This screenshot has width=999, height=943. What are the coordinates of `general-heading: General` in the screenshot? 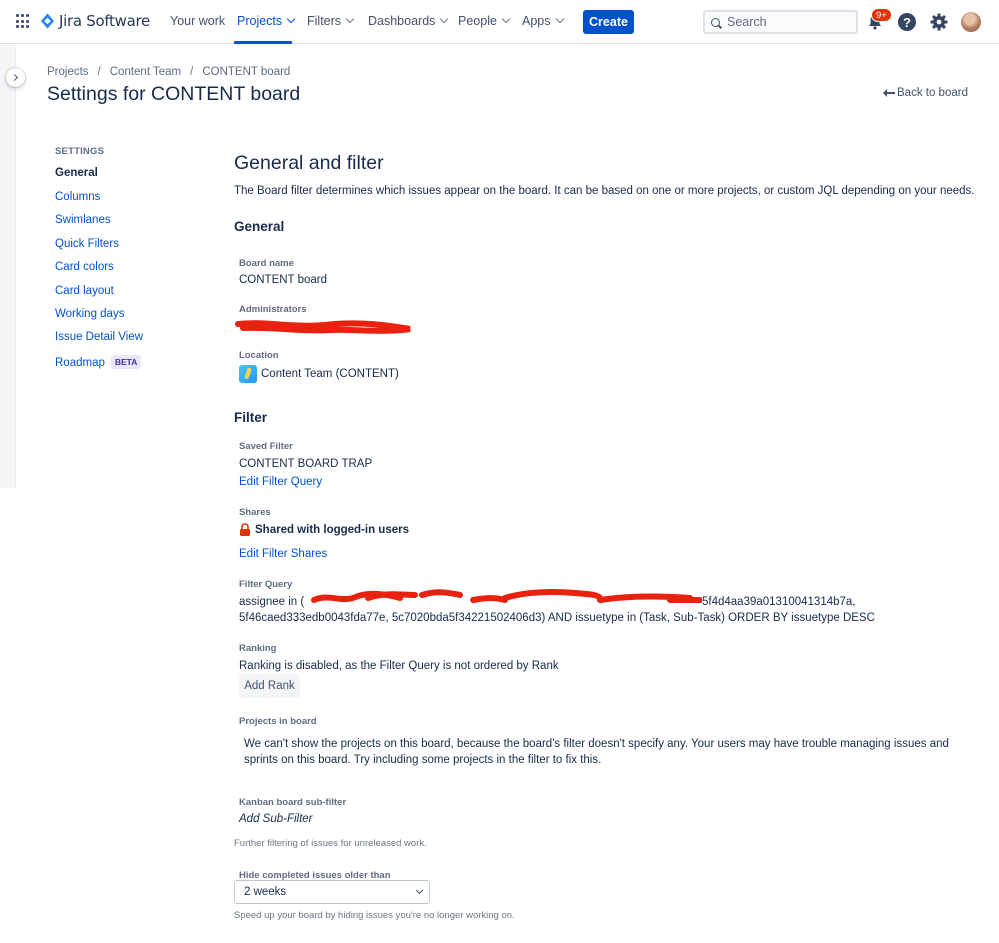 It's located at (259, 226).